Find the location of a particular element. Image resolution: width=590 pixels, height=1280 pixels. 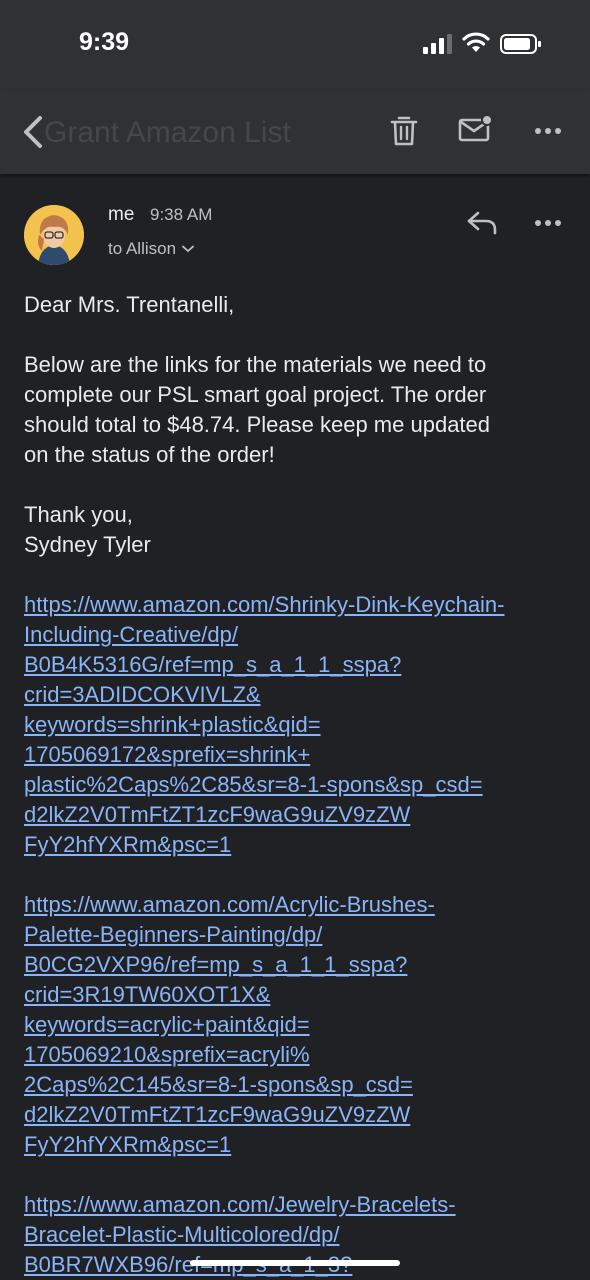

signoff: Thank you, Sydney Tyler is located at coordinates (299, 530).